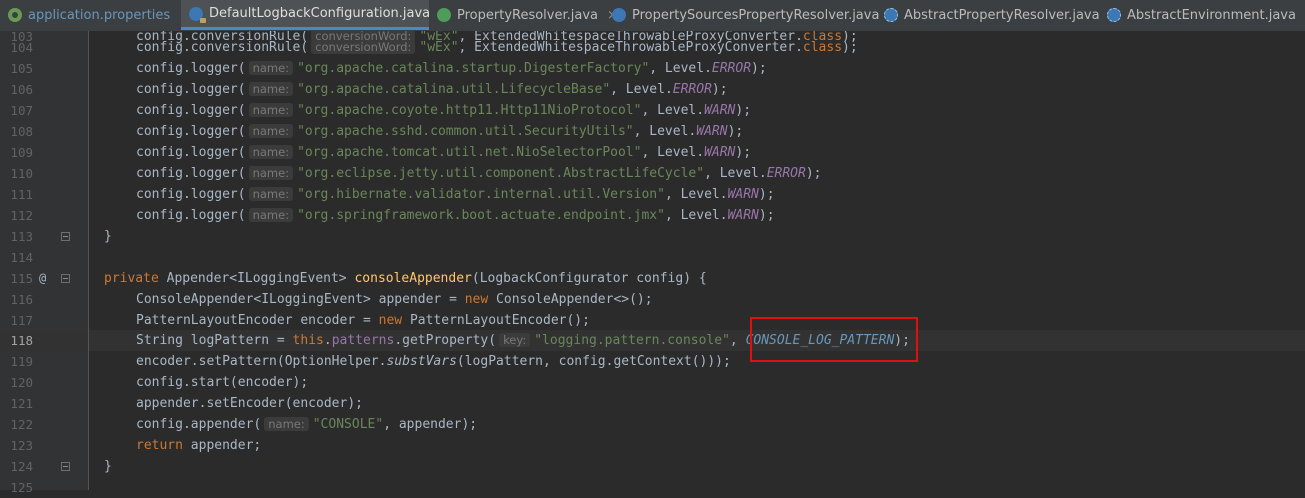 The image size is (1305, 498). What do you see at coordinates (16, 110) in the screenshot?
I see `line-number: 107` at bounding box center [16, 110].